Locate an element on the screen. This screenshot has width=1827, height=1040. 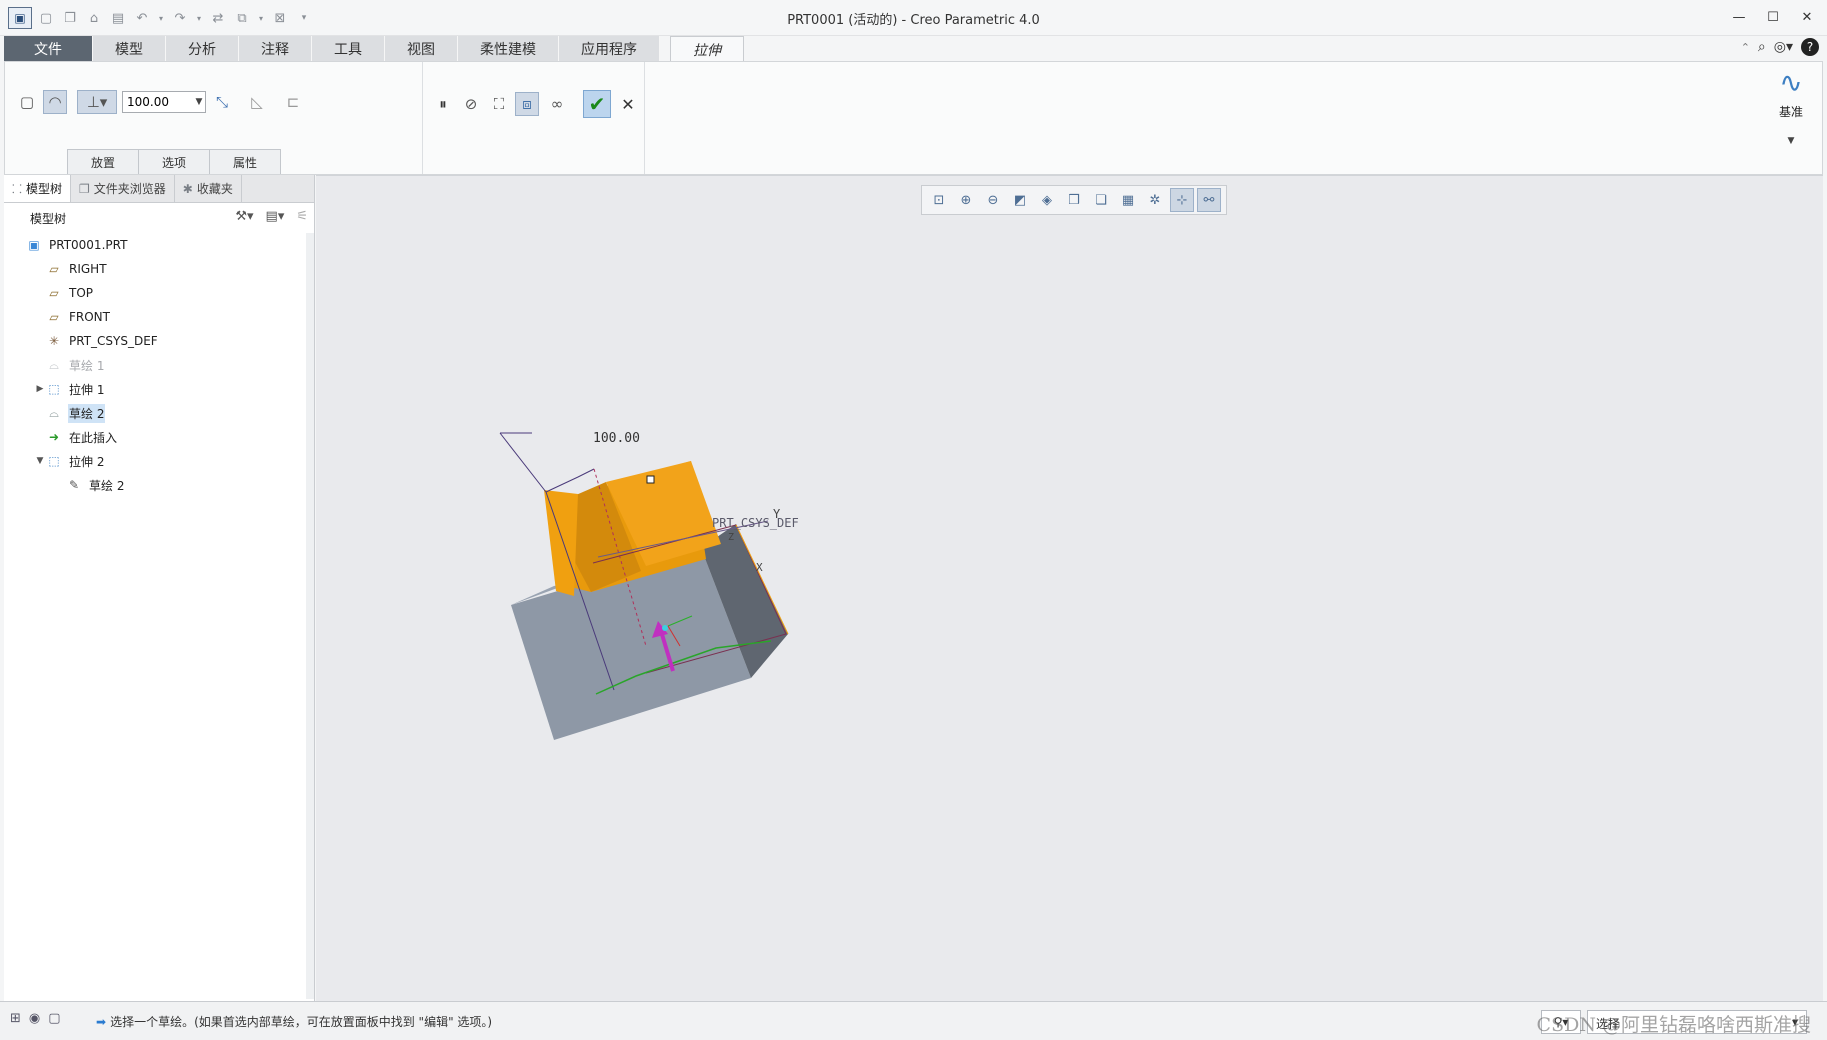
extrude-options-group: ▢ ◠ ⊥▾ ▼ ⤡ ◺ ⊏ 放置选项属性 is located at coordinates (214, 118).